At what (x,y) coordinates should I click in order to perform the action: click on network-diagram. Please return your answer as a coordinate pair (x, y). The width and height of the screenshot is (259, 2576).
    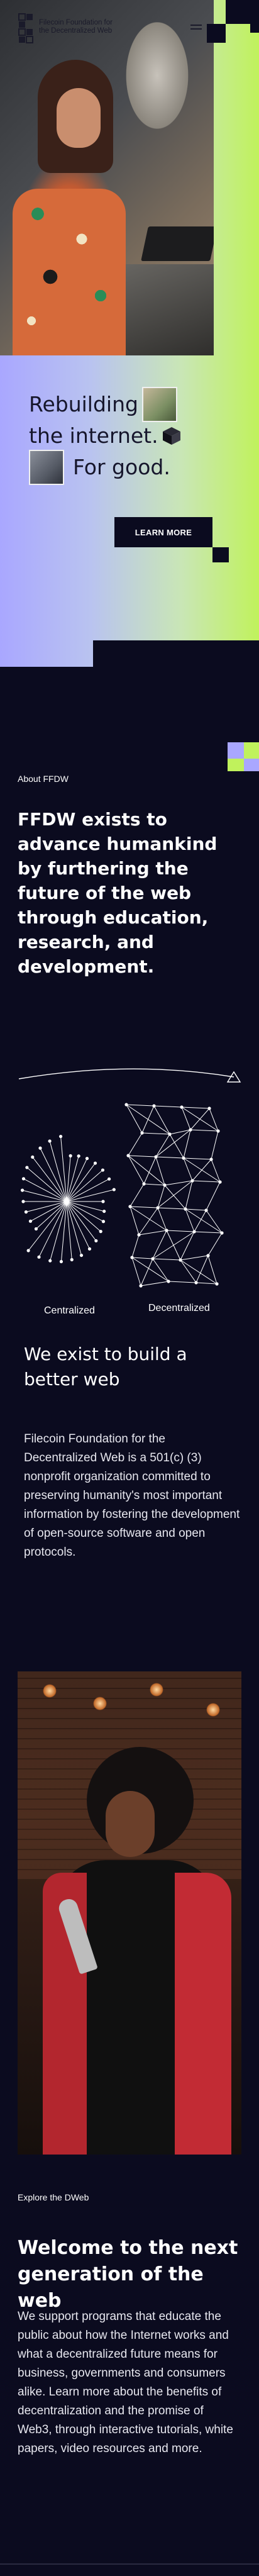
    Looking at the image, I should click on (129, 1178).